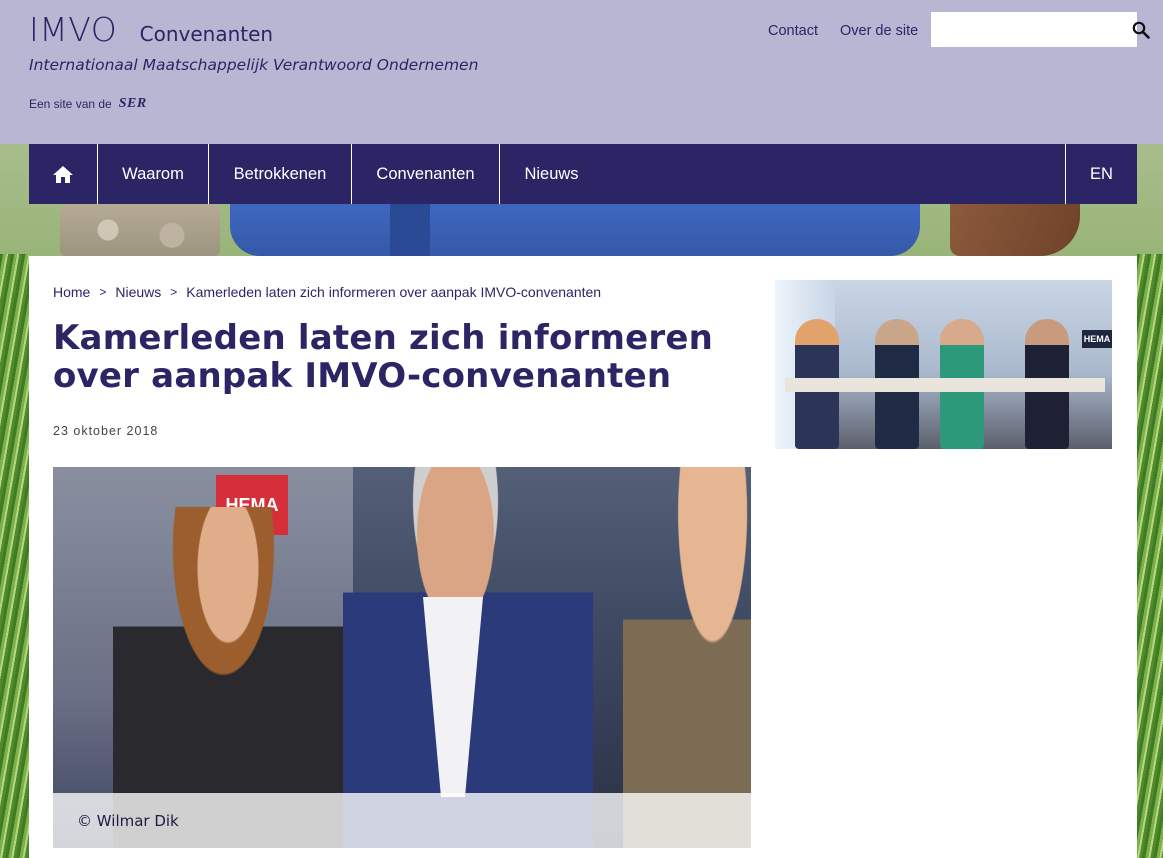 Image resolution: width=1163 pixels, height=858 pixels. What do you see at coordinates (73, 29) in the screenshot?
I see `site-logo: IMVO` at bounding box center [73, 29].